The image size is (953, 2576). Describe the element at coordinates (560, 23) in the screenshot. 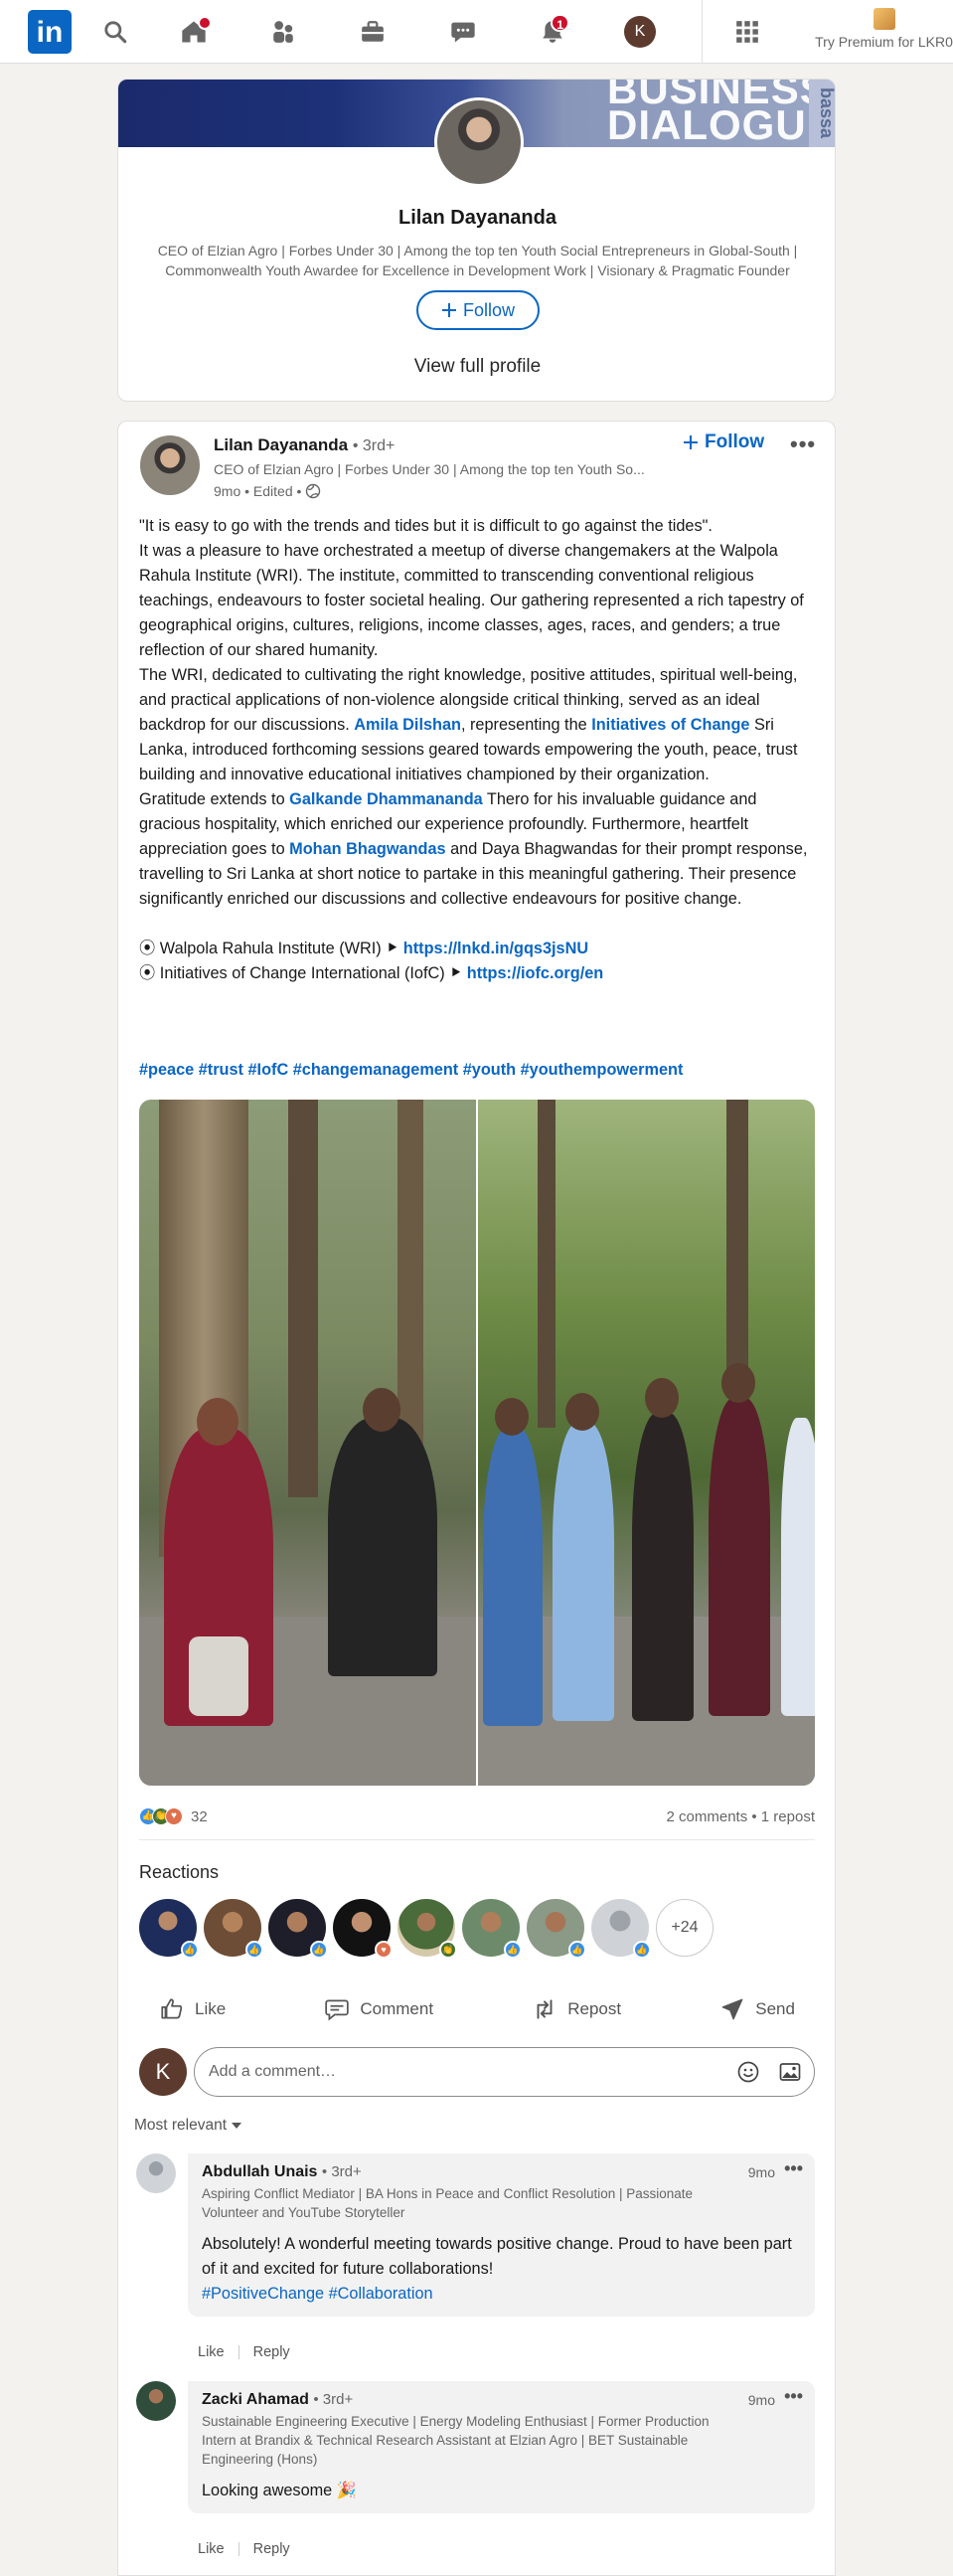

I see `notifications-badge: 1` at that location.